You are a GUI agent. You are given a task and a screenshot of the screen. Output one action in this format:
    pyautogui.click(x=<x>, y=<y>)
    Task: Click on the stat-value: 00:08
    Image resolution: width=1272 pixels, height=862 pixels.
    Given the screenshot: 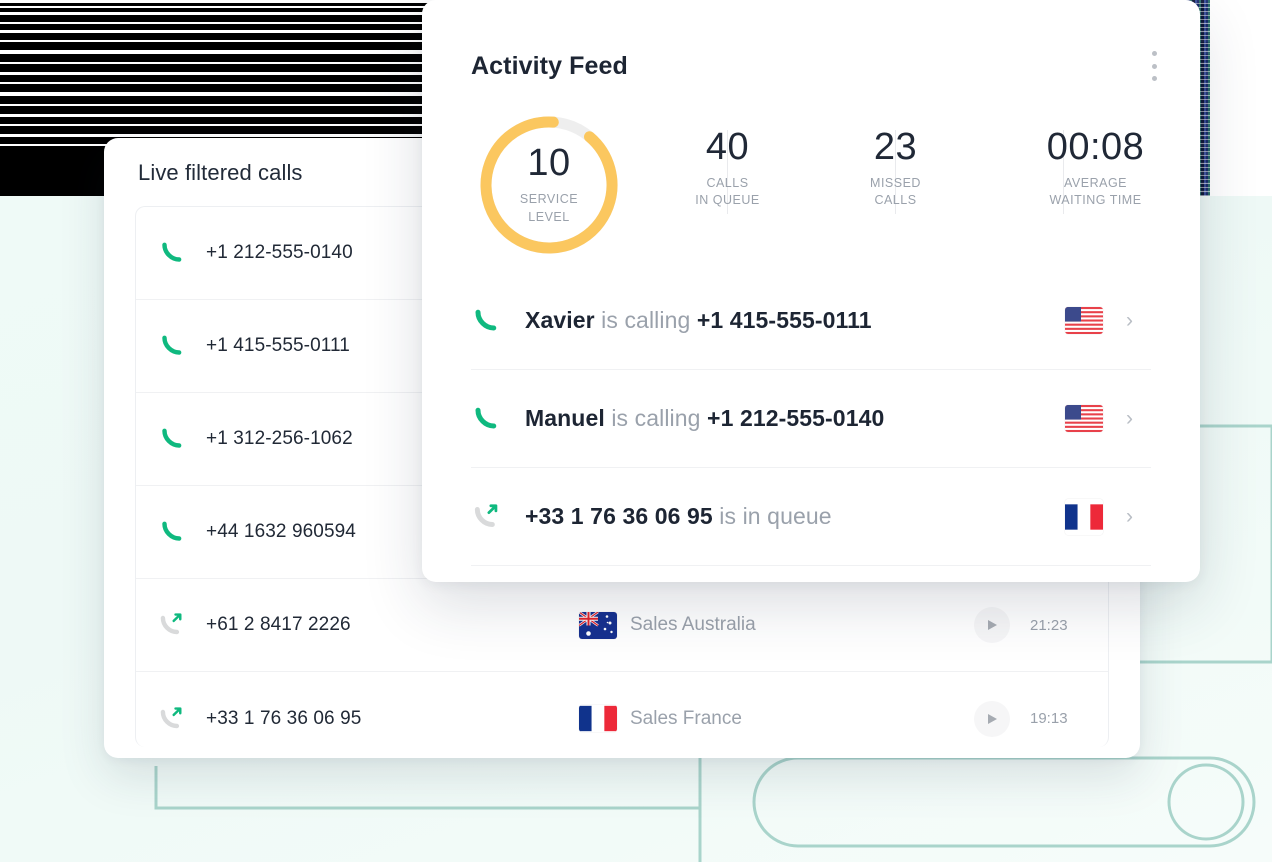 What is the action you would take?
    pyautogui.click(x=1095, y=147)
    